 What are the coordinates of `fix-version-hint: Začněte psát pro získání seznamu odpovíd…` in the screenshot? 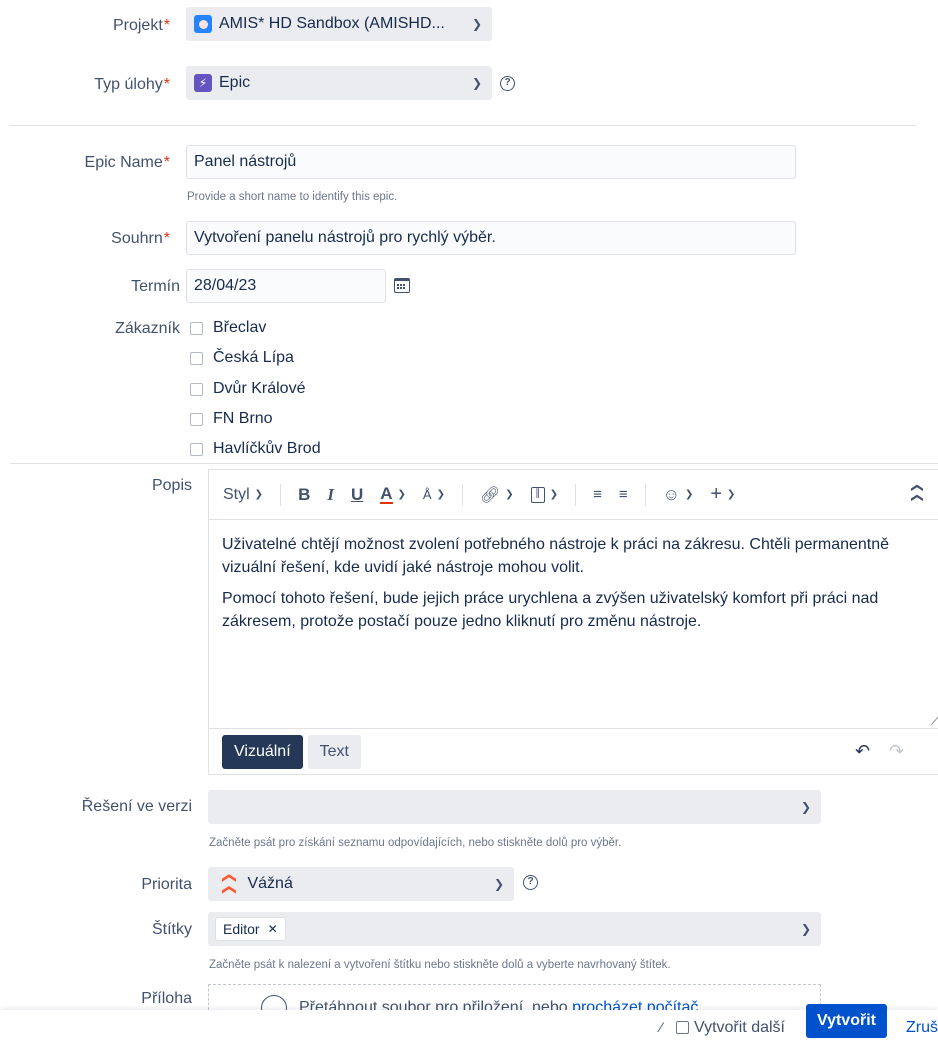 It's located at (415, 843).